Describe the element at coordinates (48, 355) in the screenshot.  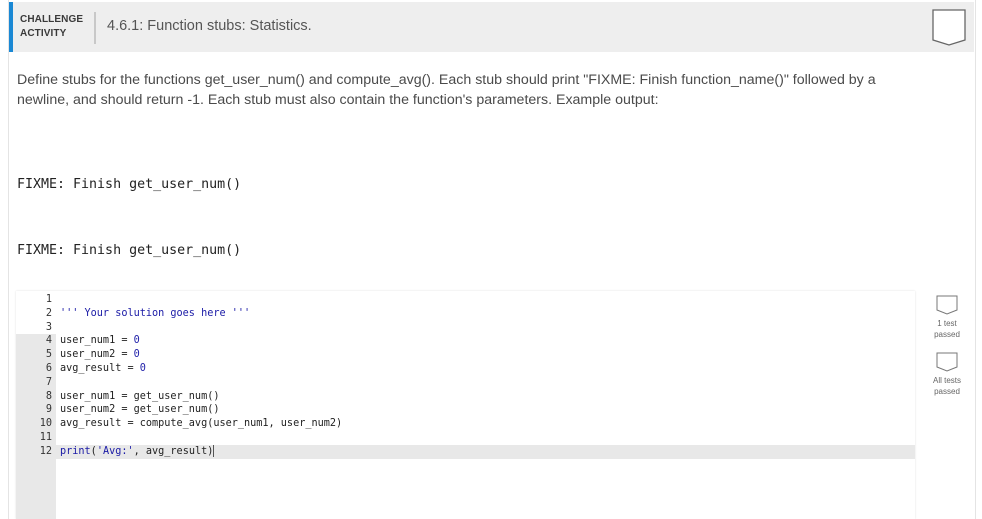
I see `line-number: 5` at that location.